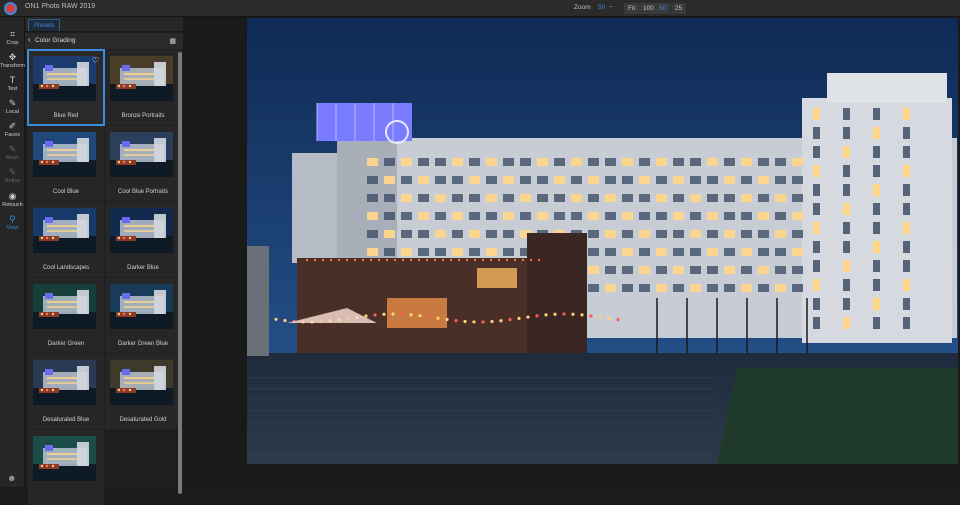 The width and height of the screenshot is (960, 505). I want to click on user-icon: ☻, so click(11, 478).